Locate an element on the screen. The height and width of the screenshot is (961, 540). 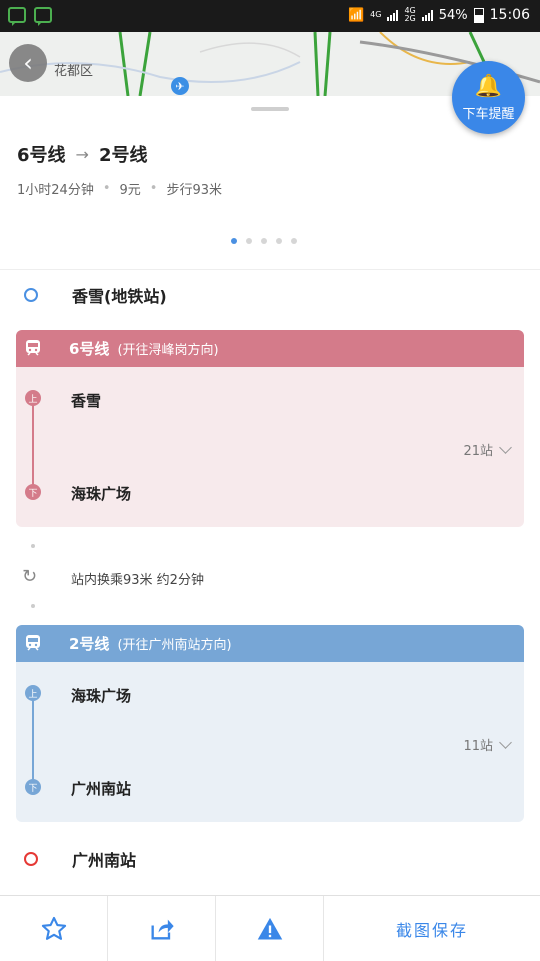
transfer-icon: ↻ is located at coordinates (30, 576).